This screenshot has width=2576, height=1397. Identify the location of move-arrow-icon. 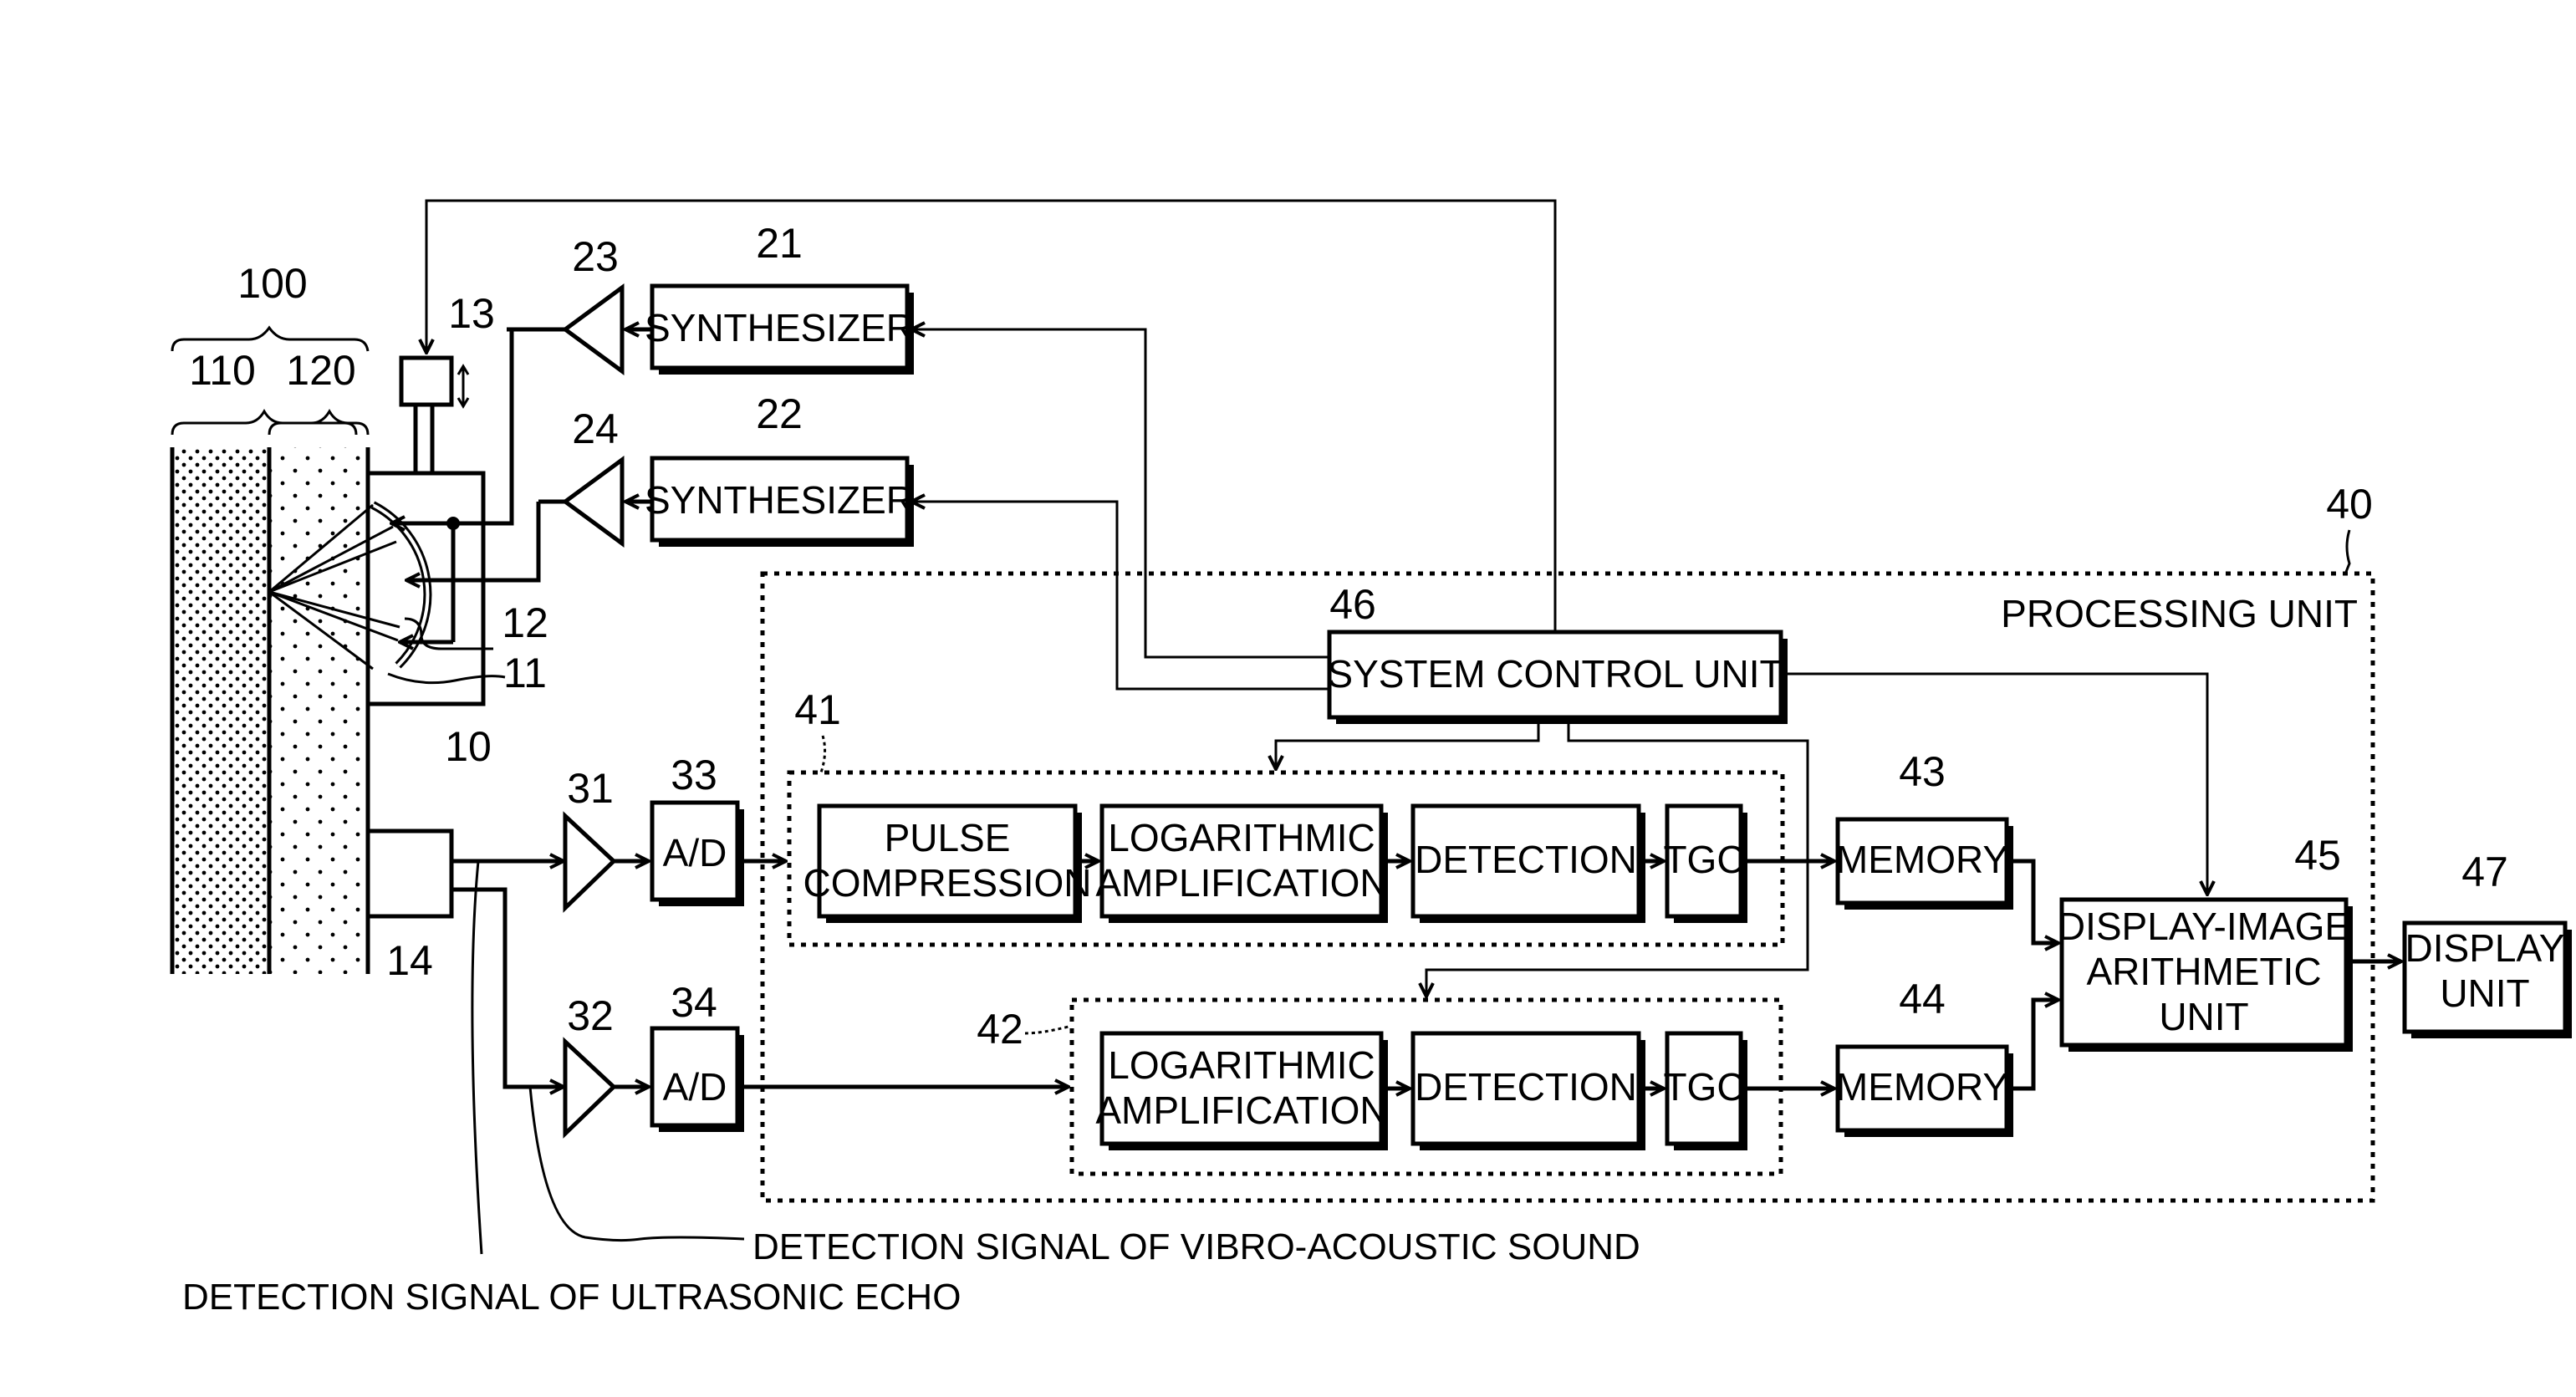
(464, 386).